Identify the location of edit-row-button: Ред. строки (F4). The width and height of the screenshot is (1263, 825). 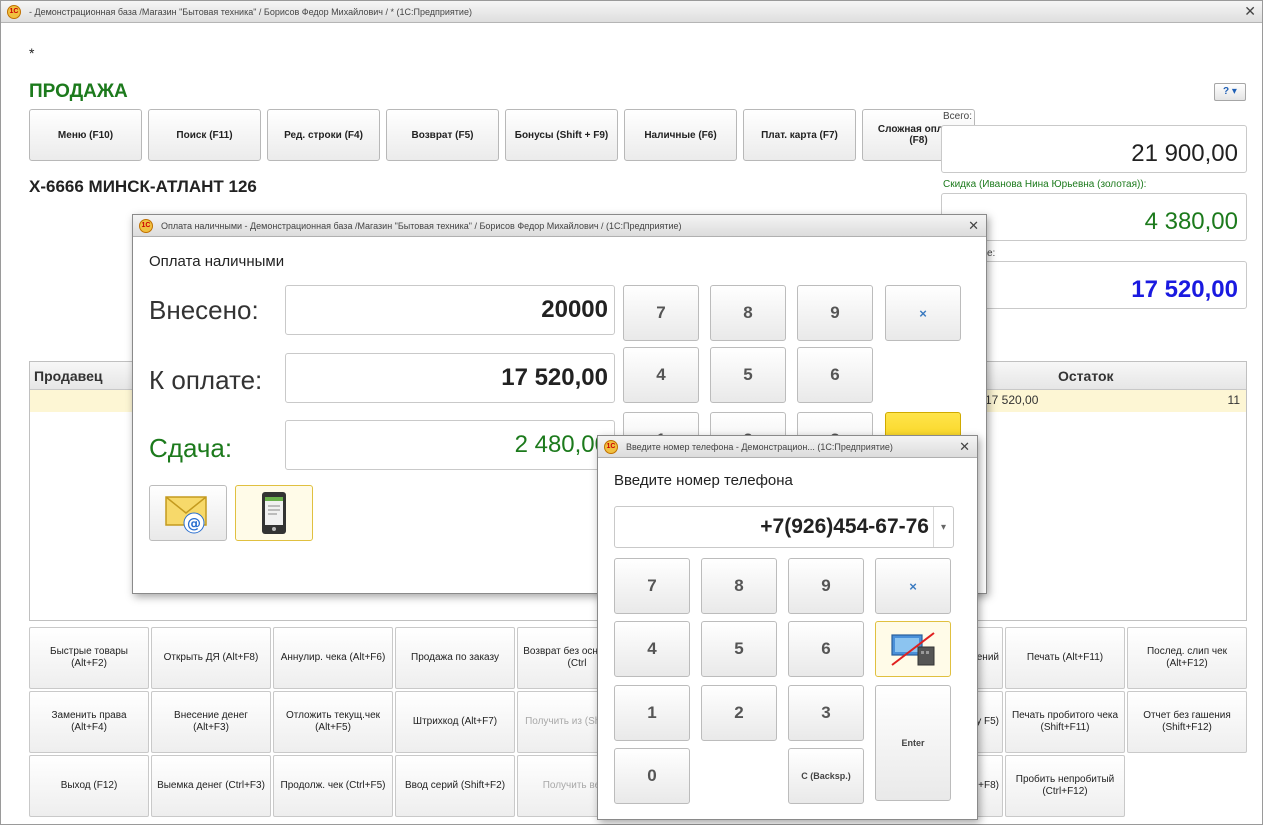
(323, 135).